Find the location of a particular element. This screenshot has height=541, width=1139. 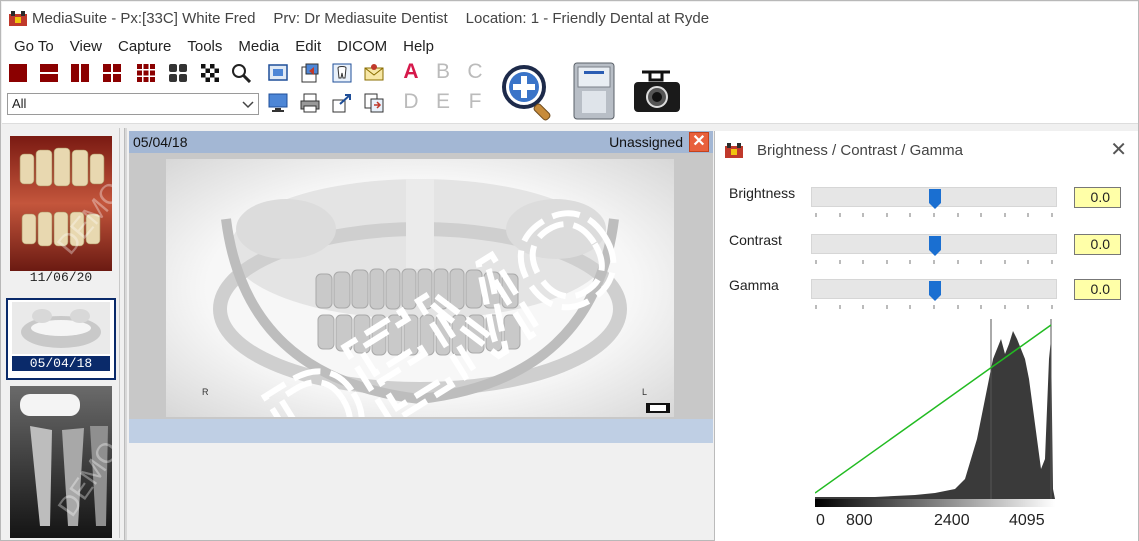

menu-edit: Edit is located at coordinates (308, 46).